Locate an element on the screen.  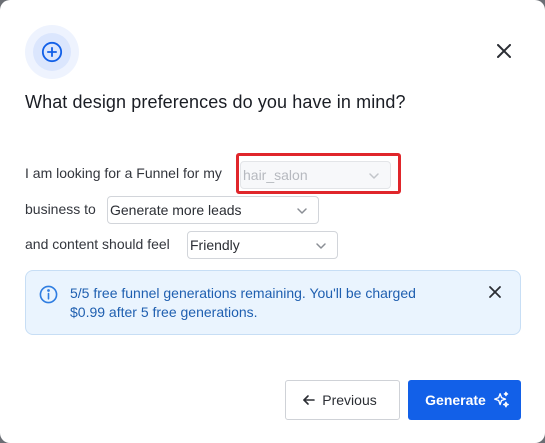
sparkle-icon is located at coordinates (501, 399).